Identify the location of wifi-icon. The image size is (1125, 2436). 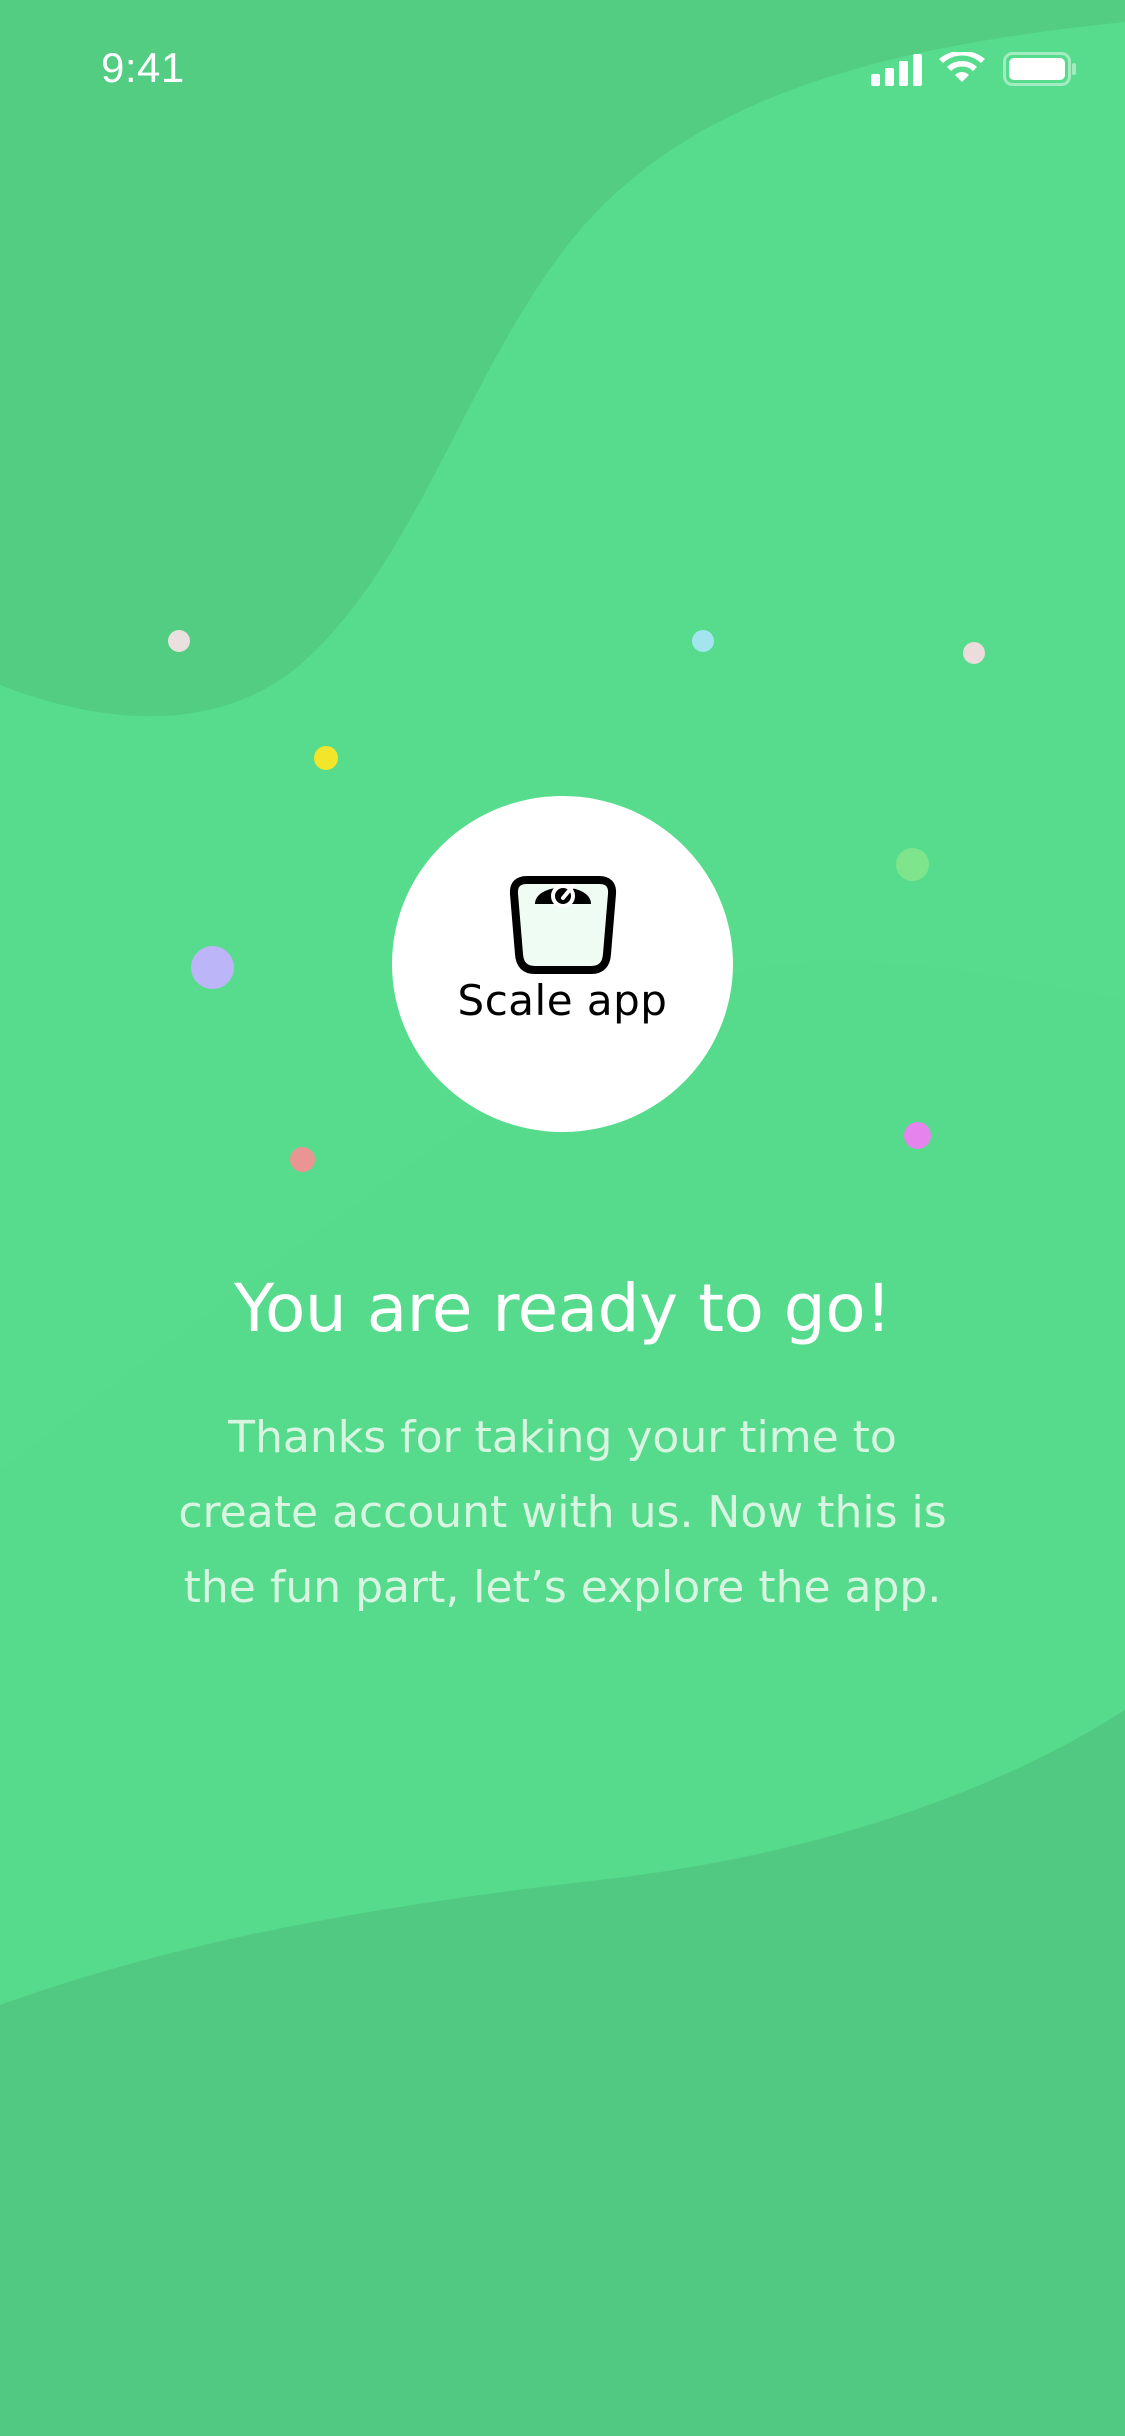
(962, 67).